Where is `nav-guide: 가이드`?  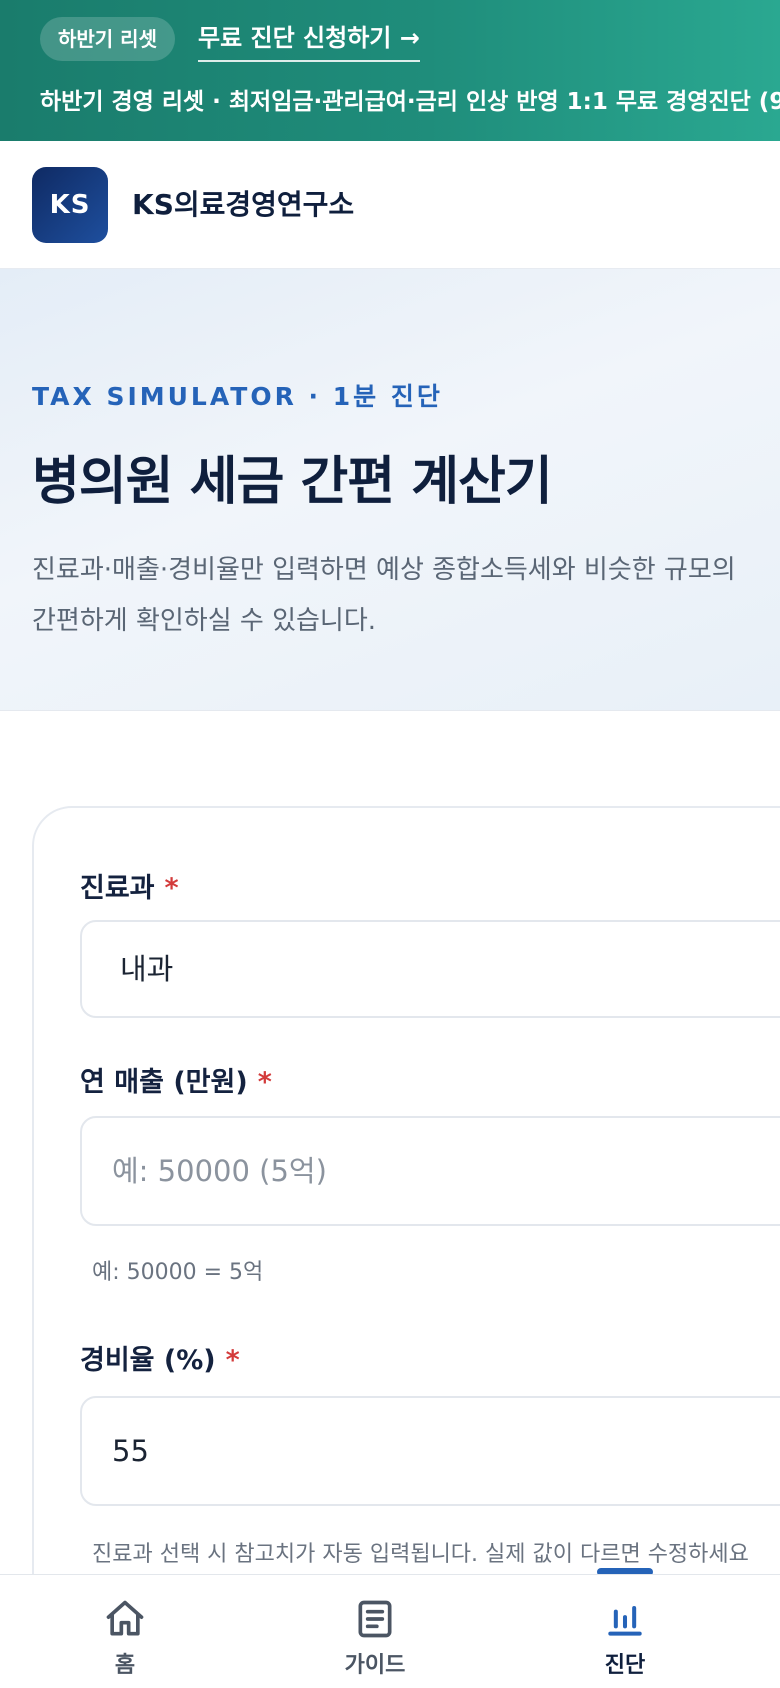 nav-guide: 가이드 is located at coordinates (375, 1631).